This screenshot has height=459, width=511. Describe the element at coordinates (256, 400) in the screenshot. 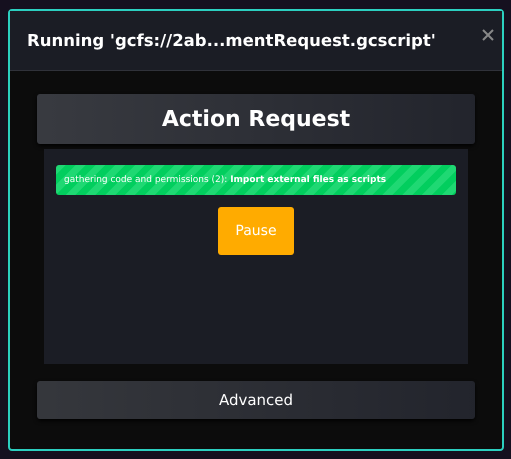

I see `advanced-button: Advanced` at that location.